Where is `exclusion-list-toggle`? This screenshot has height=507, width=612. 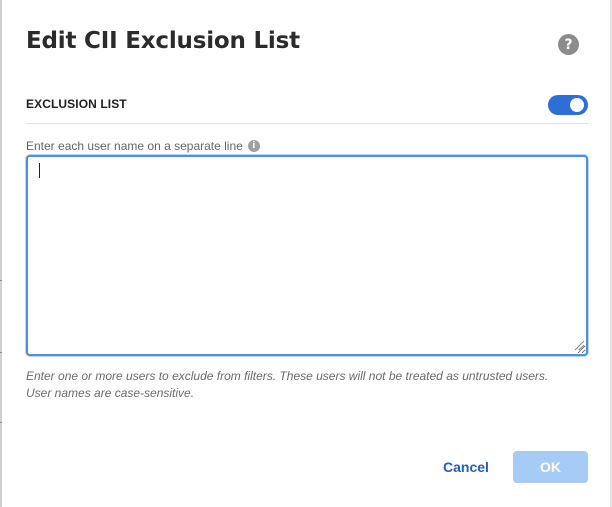
exclusion-list-toggle is located at coordinates (568, 105).